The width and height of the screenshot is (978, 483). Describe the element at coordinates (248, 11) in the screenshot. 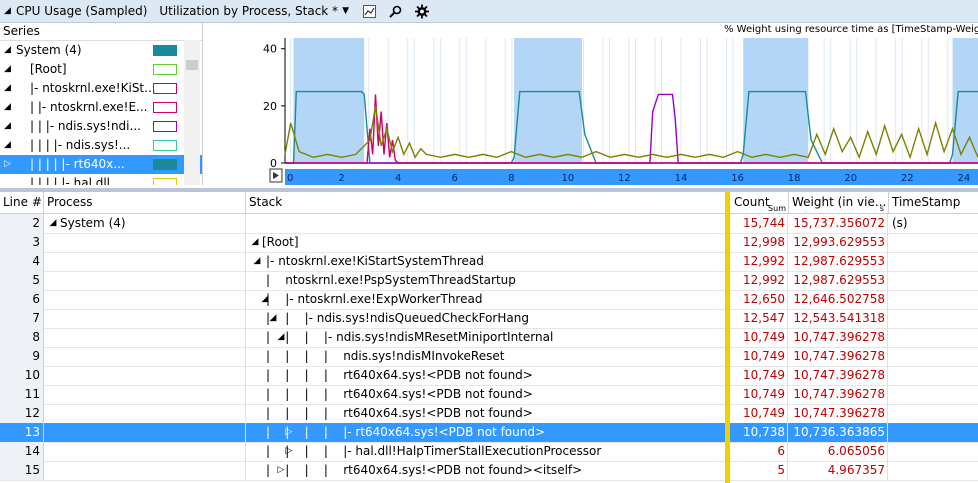

I see `preset-selector: Utilization by Process, Stack *` at that location.